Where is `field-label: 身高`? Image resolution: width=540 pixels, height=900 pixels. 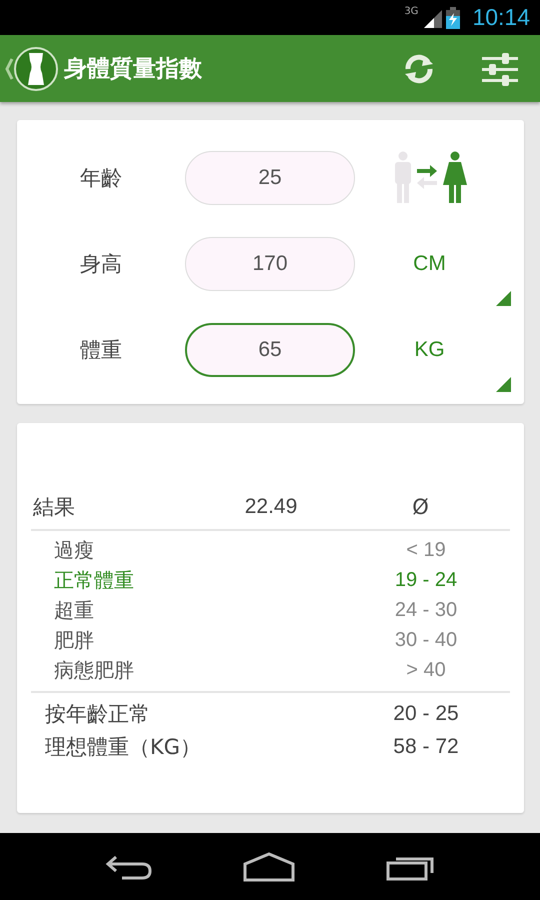 field-label: 身高 is located at coordinates (101, 264).